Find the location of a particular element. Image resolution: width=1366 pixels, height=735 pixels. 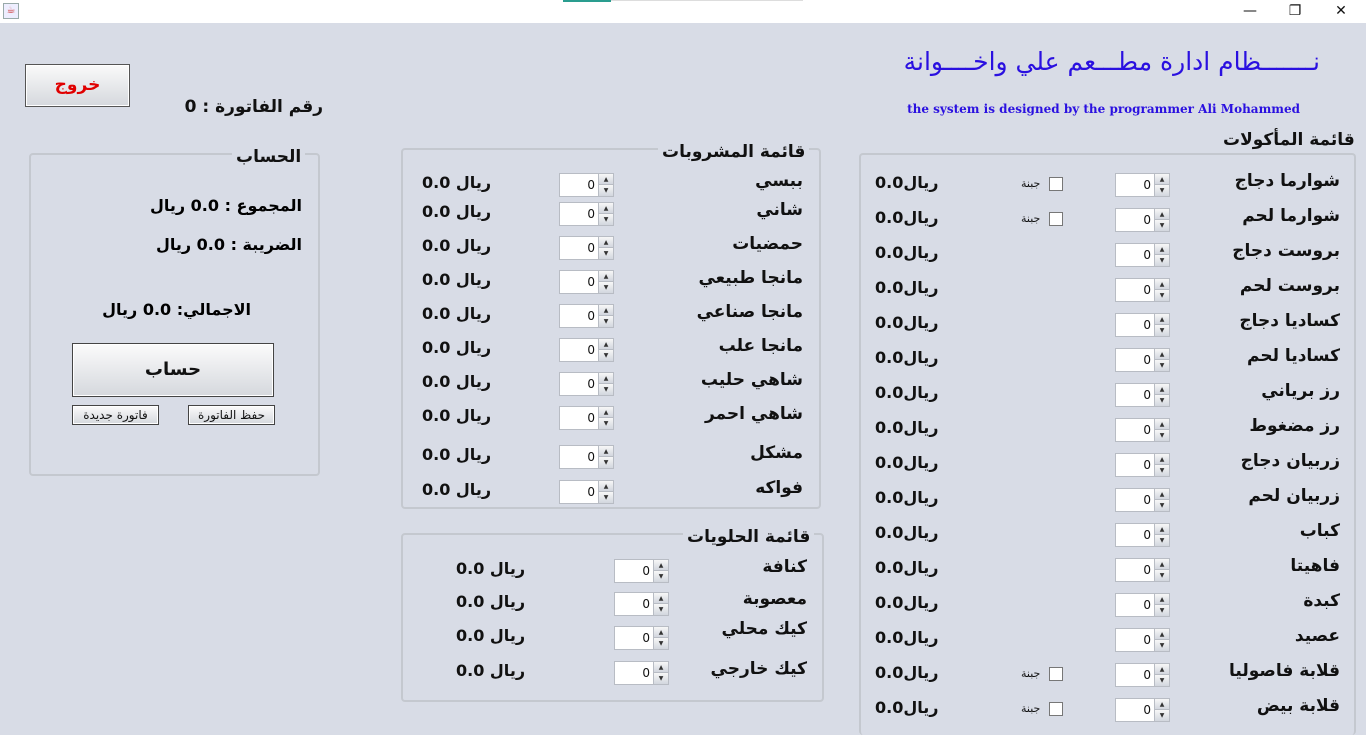

minimize-button: — is located at coordinates (1250, 11).